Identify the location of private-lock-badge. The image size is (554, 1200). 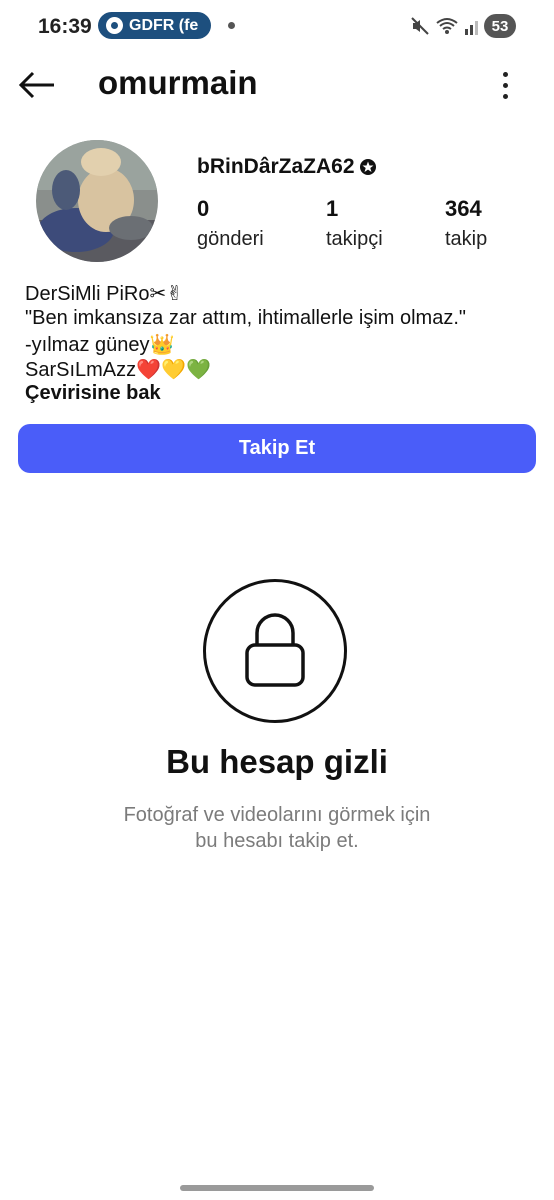
(275, 651).